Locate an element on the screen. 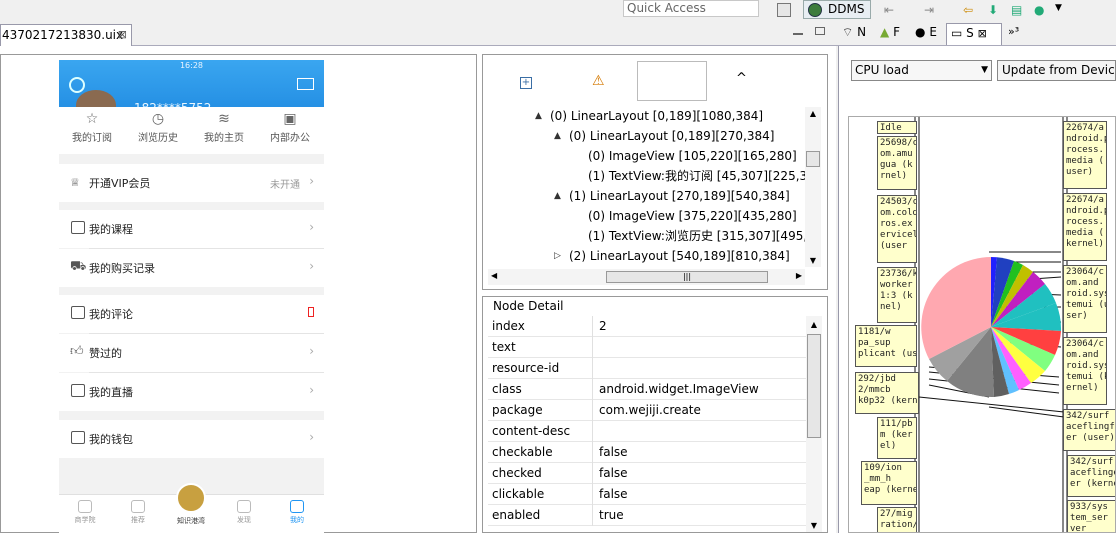 The height and width of the screenshot is (533, 1116). tree-node: ▷ (2) LinearLayout [540,189][810,384] is located at coordinates (672, 256).